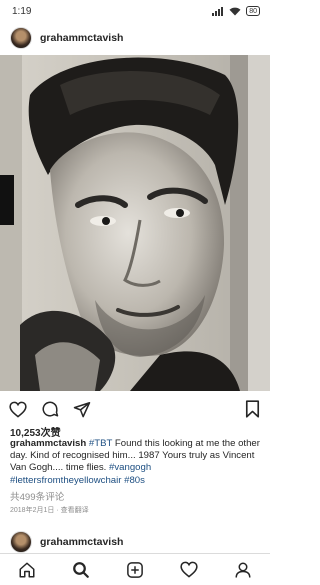  Describe the element at coordinates (37, 496) in the screenshot. I see `view-comments-link: 共499条评论` at that location.